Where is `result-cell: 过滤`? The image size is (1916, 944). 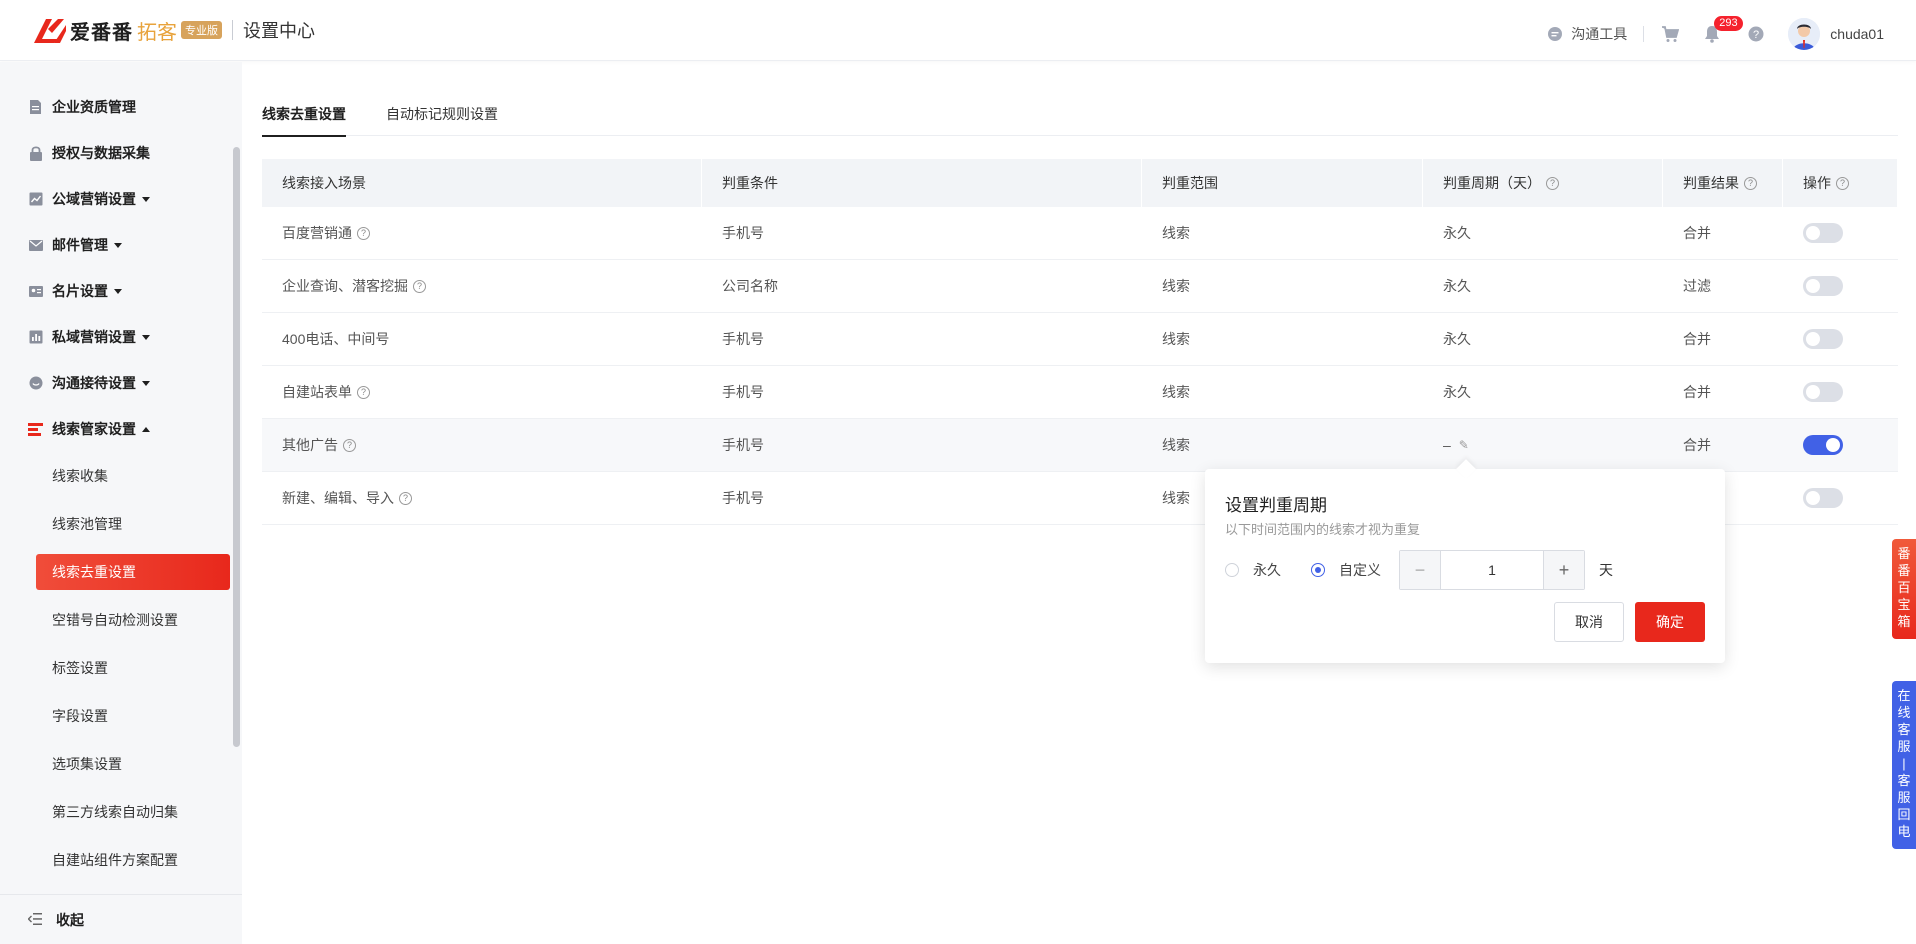
result-cell: 过滤 is located at coordinates (1697, 286).